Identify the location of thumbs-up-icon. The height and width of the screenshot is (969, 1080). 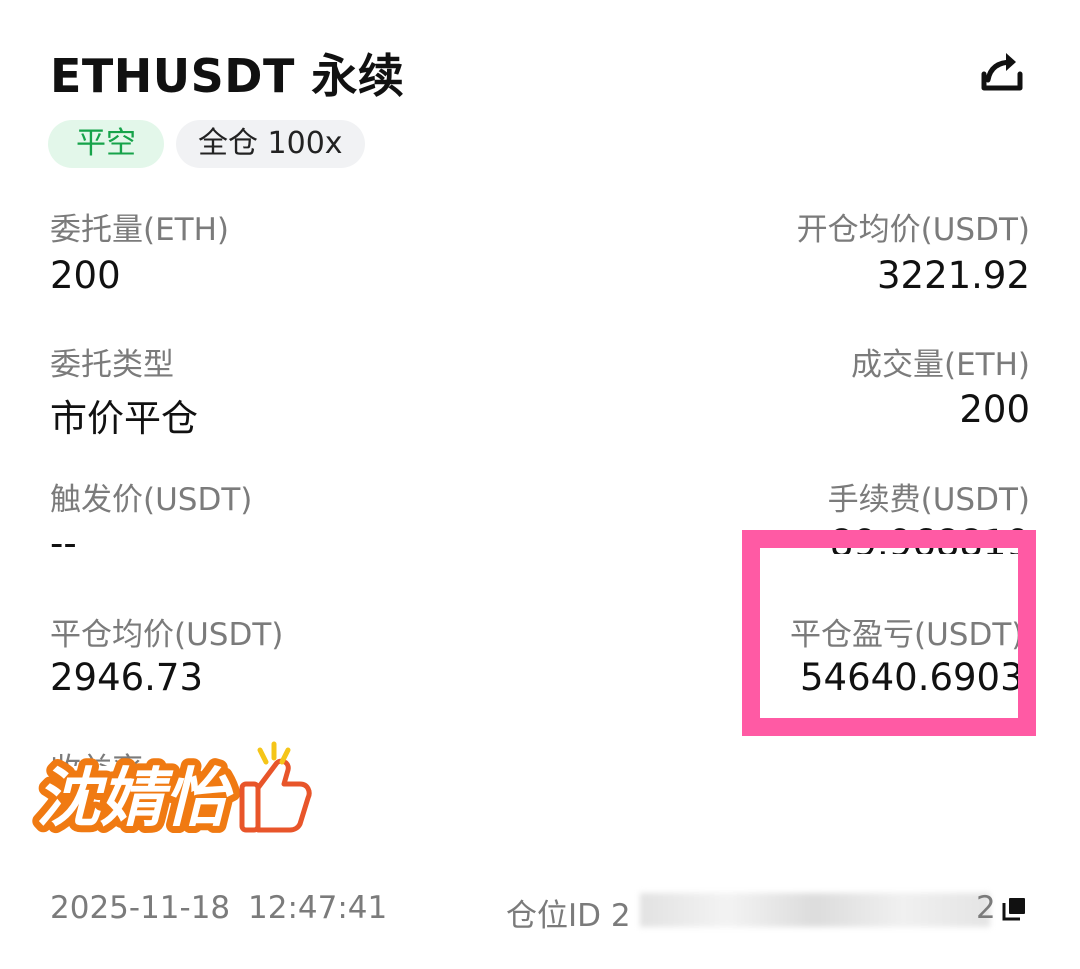
(275, 787).